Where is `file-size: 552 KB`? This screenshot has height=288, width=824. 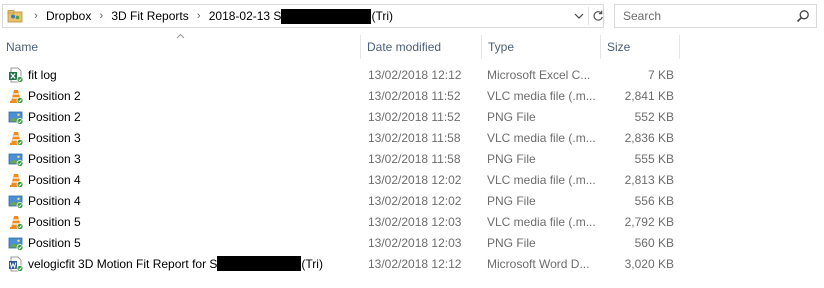 file-size: 552 KB is located at coordinates (654, 116).